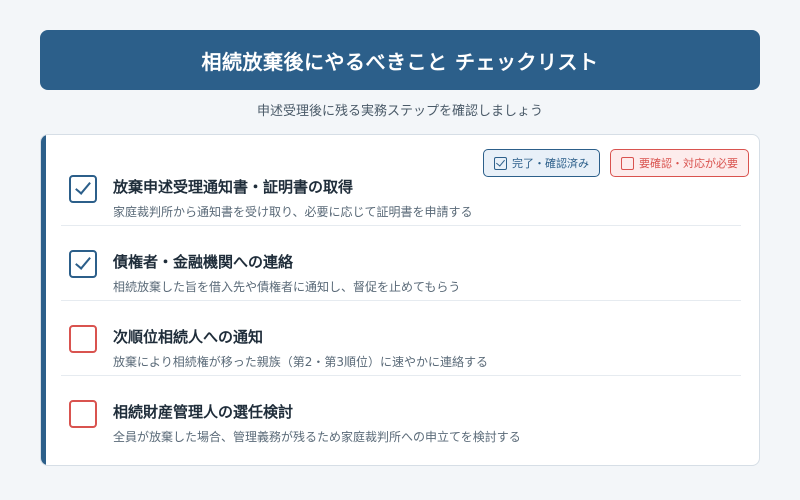 Image resolution: width=800 pixels, height=500 pixels. Describe the element at coordinates (188, 337) in the screenshot. I see `item-title: 次順位相続人への通知` at that location.